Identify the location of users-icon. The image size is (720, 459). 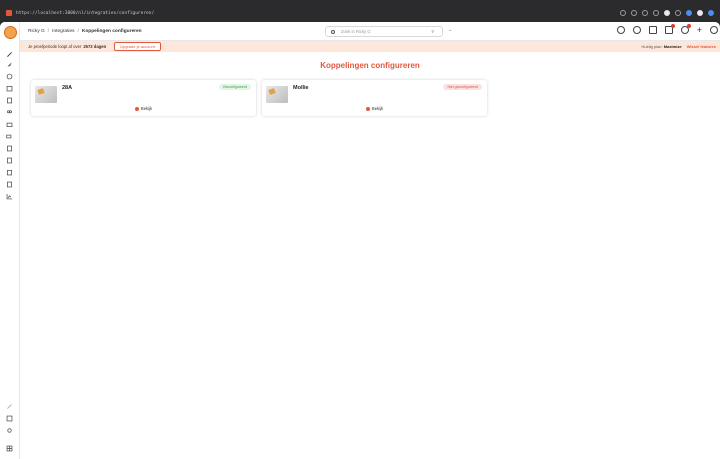
(9, 112).